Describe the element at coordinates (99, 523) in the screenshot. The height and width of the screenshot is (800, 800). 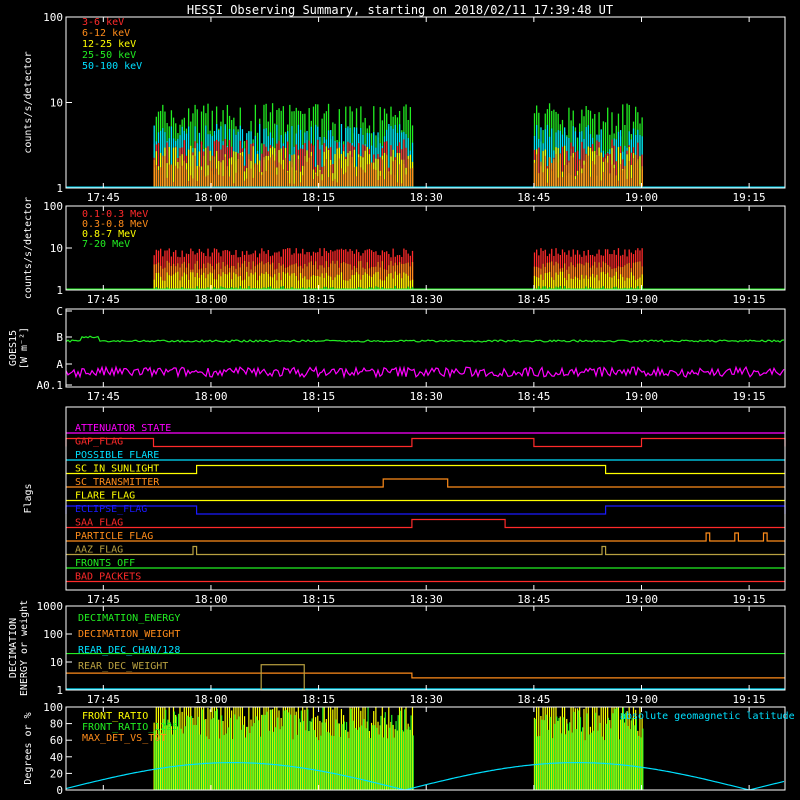
I see `flag-label-7: SAA_FLAG` at that location.